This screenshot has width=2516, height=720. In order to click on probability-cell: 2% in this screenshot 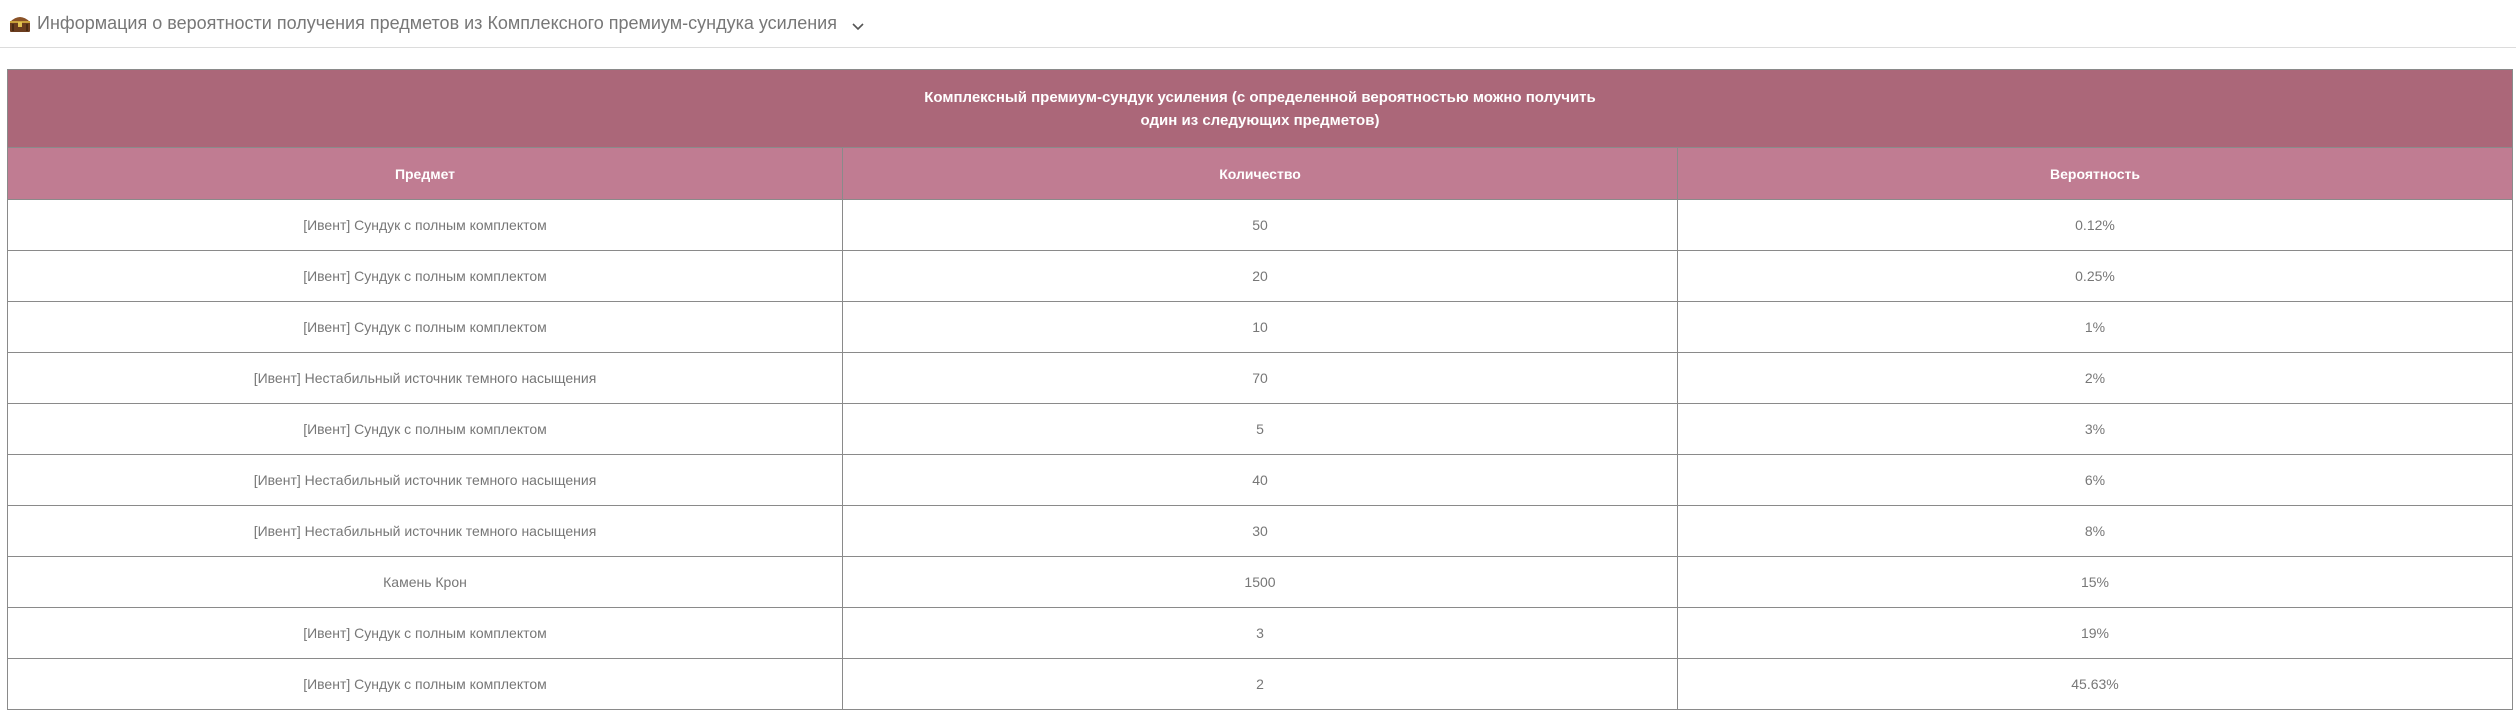, I will do `click(2095, 378)`.